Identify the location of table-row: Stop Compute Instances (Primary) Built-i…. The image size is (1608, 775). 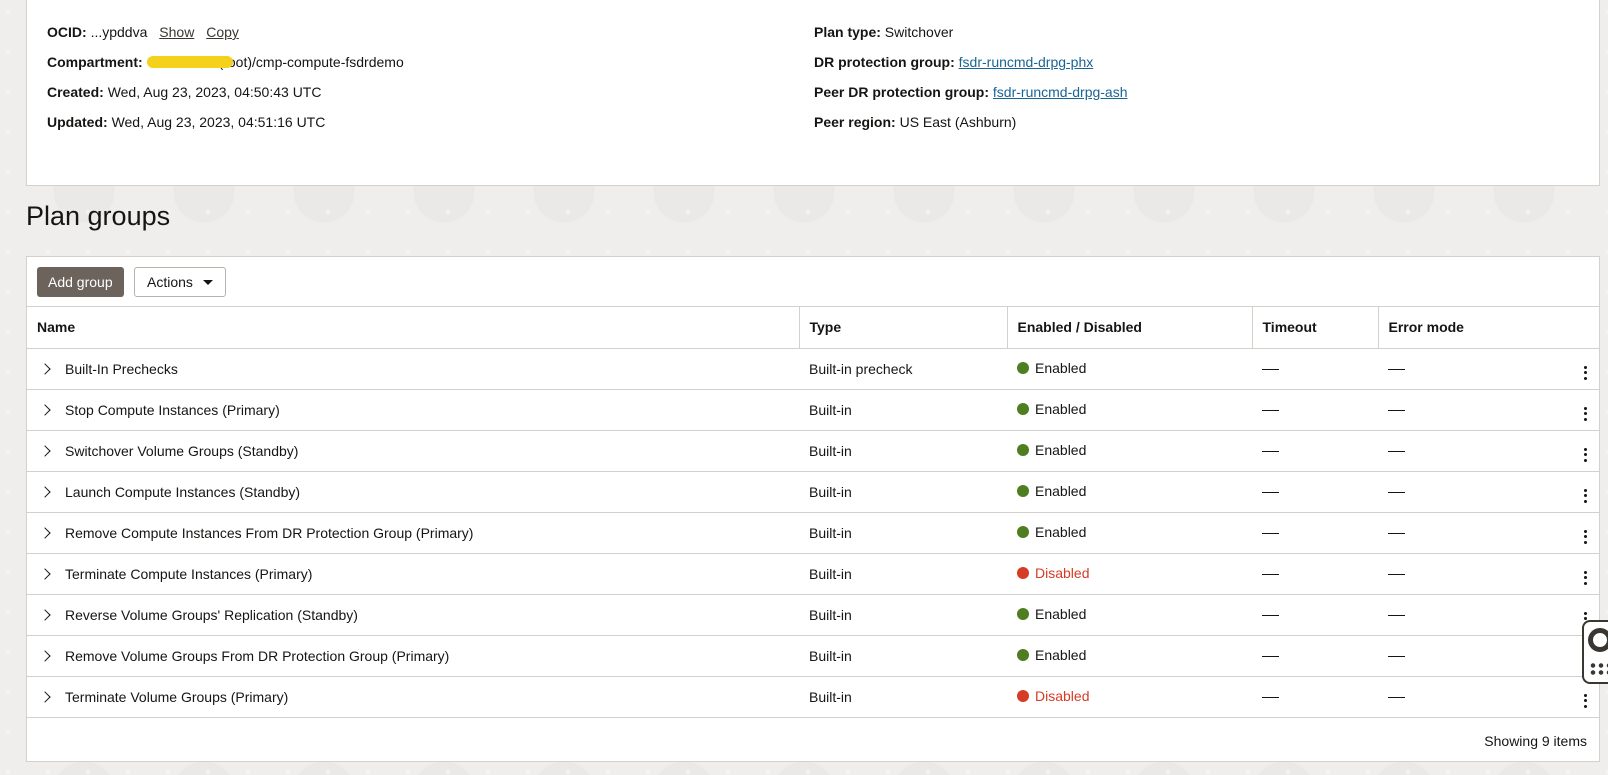
(813, 410).